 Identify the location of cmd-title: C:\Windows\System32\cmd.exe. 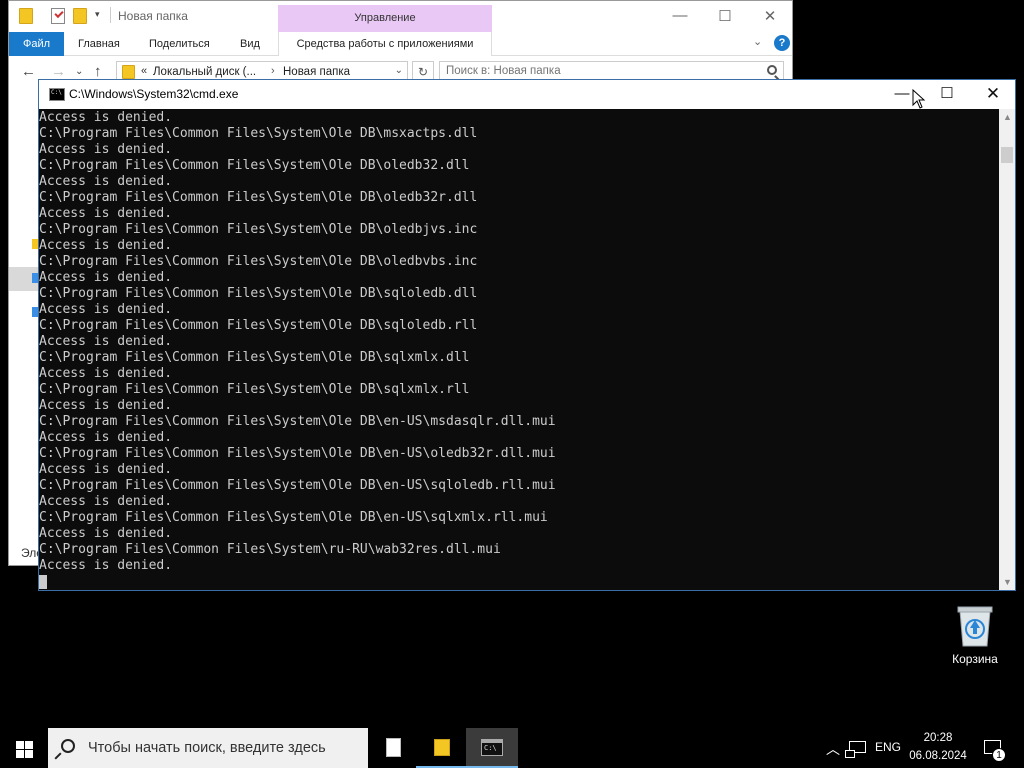
(154, 94).